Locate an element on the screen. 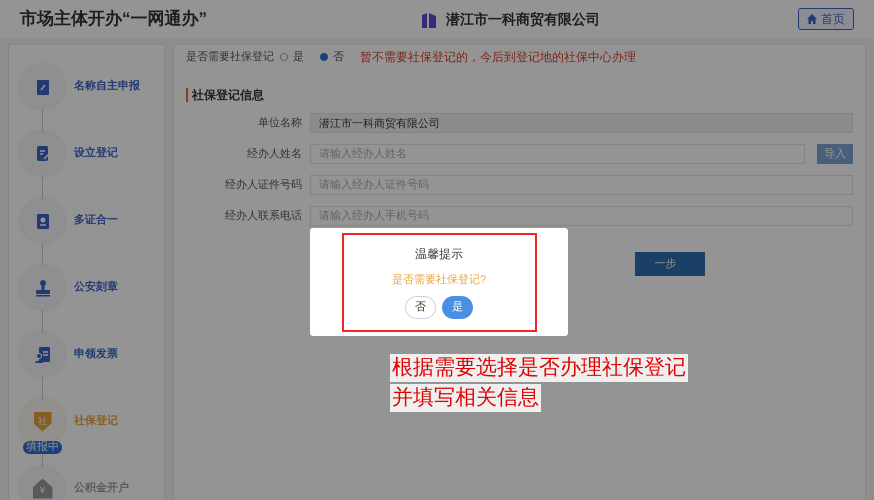 Image resolution: width=874 pixels, height=500 pixels. dialog-message: 是否需要社保登记? is located at coordinates (439, 280).